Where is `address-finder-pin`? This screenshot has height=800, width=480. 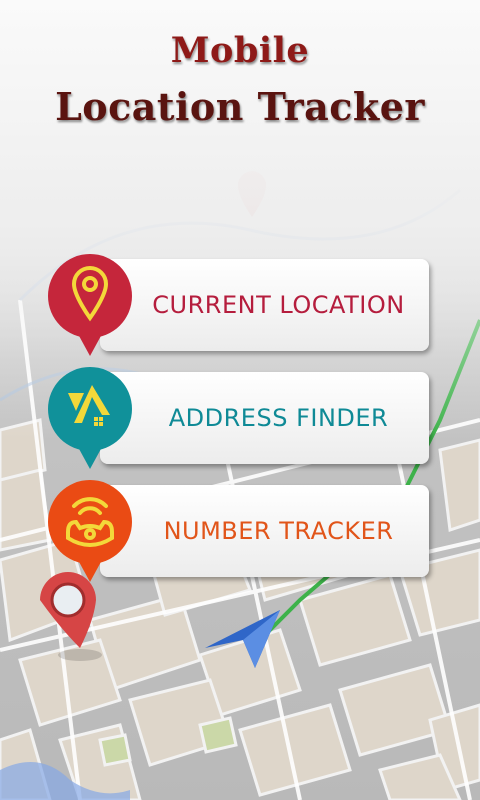 address-finder-pin is located at coordinates (90, 419).